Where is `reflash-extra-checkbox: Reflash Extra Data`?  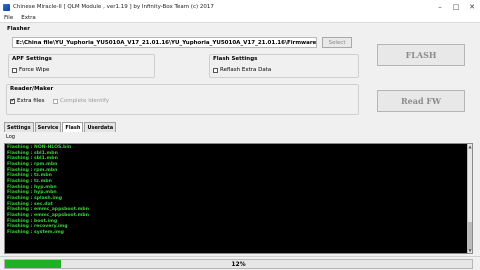
reflash-extra-checkbox: Reflash Extra Data is located at coordinates (242, 70).